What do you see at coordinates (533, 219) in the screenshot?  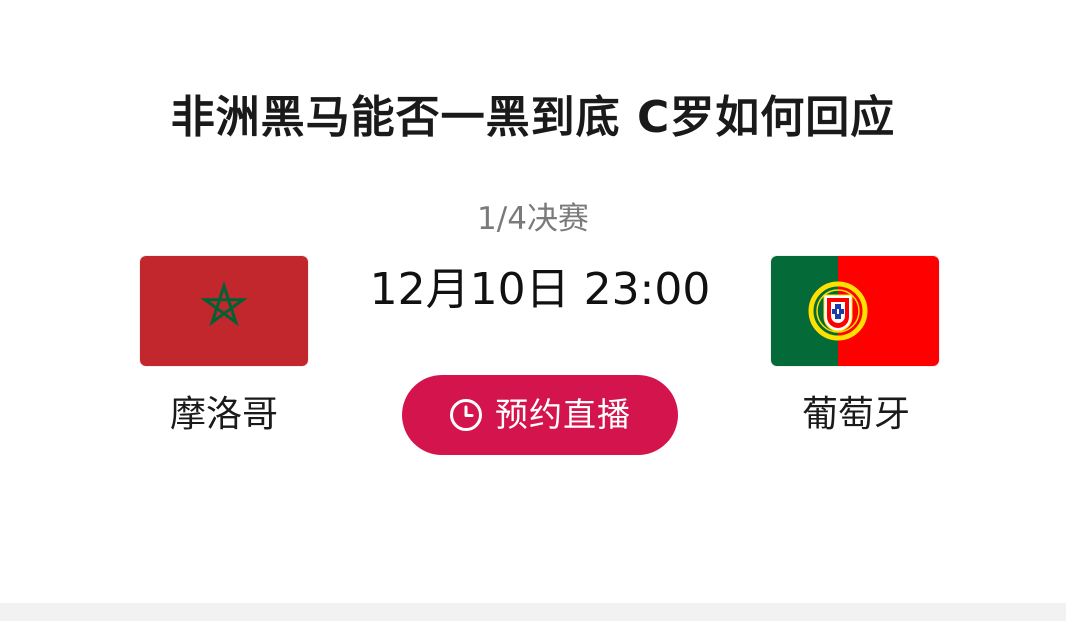 I see `match-stage: 1/4决赛` at bounding box center [533, 219].